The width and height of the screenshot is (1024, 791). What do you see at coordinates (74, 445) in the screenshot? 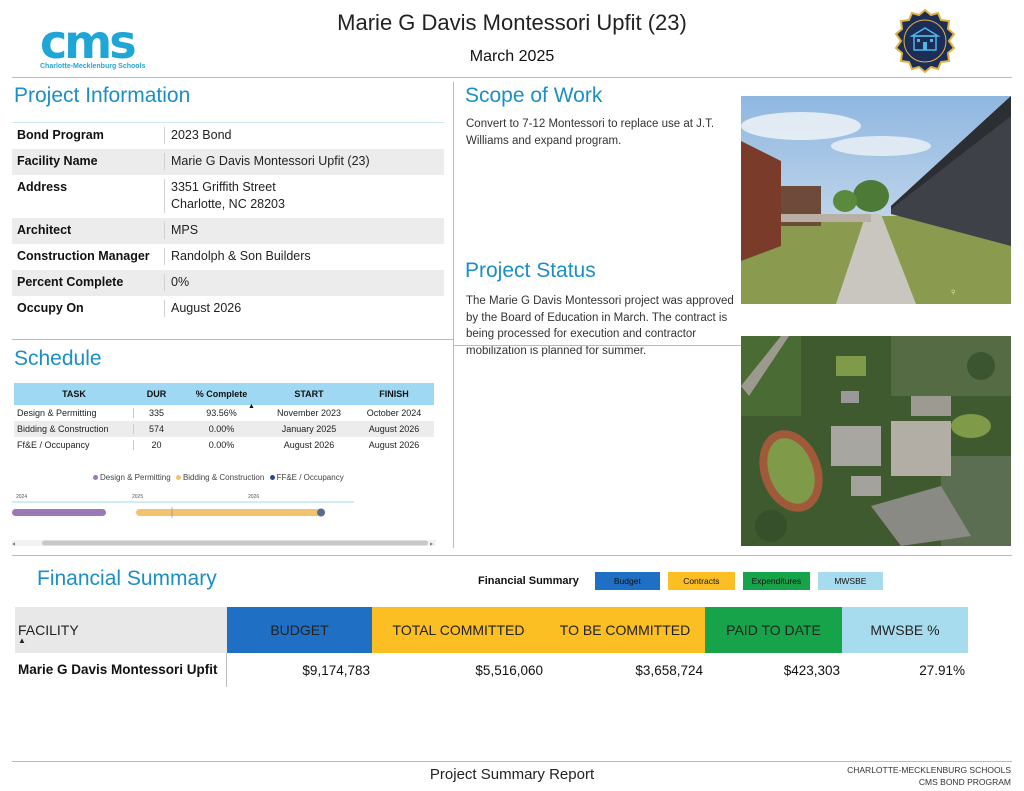
I see `task-name: Ff&E / Occupancy` at bounding box center [74, 445].